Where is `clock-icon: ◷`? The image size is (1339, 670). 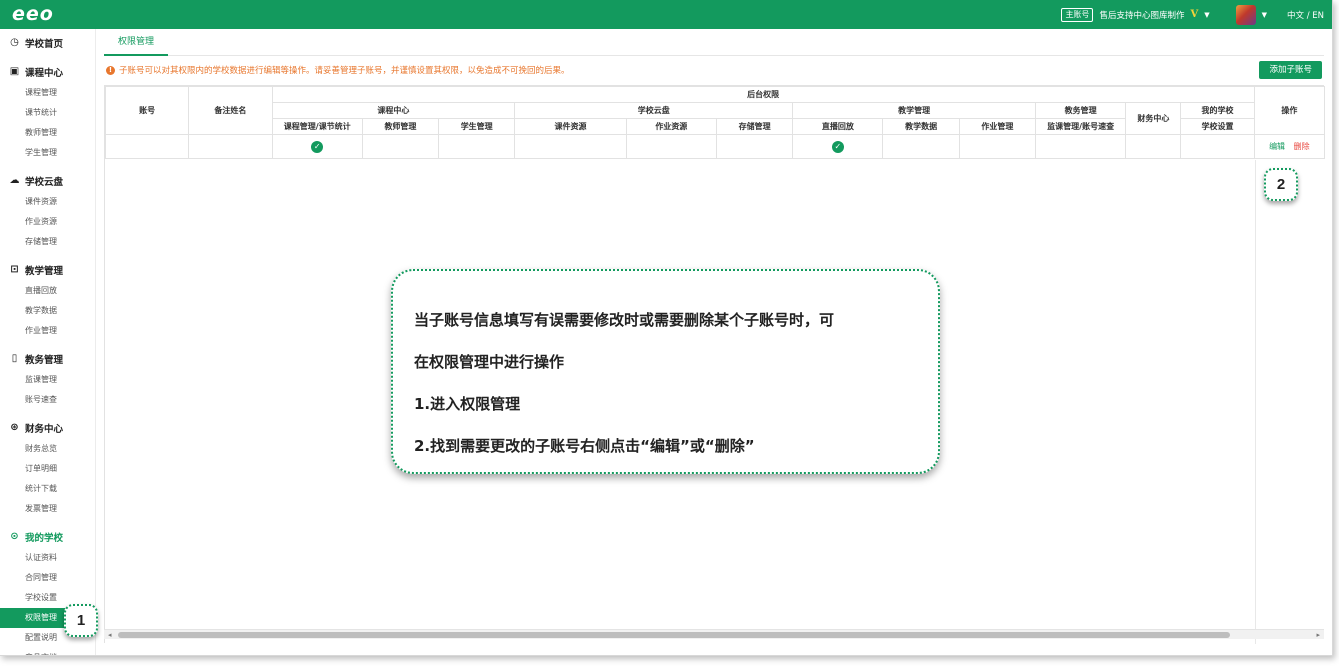
clock-icon: ◷ is located at coordinates (14, 42).